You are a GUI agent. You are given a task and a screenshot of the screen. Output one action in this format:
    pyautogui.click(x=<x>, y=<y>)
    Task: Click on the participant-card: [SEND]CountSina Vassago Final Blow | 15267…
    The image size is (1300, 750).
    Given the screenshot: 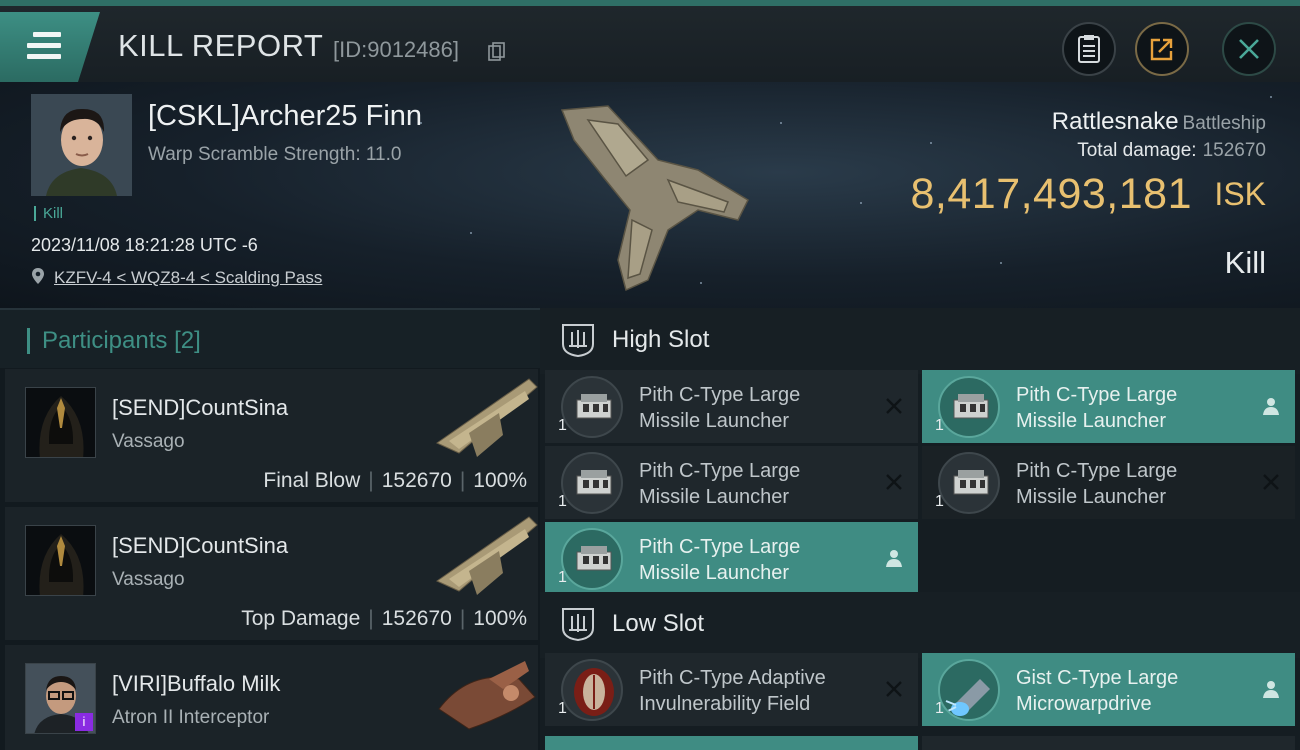 What is the action you would take?
    pyautogui.click(x=271, y=435)
    